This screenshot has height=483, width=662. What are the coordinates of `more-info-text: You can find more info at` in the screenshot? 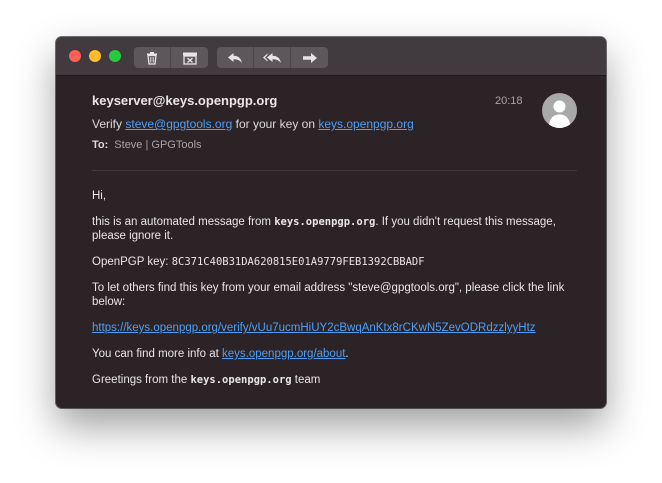 It's located at (155, 354).